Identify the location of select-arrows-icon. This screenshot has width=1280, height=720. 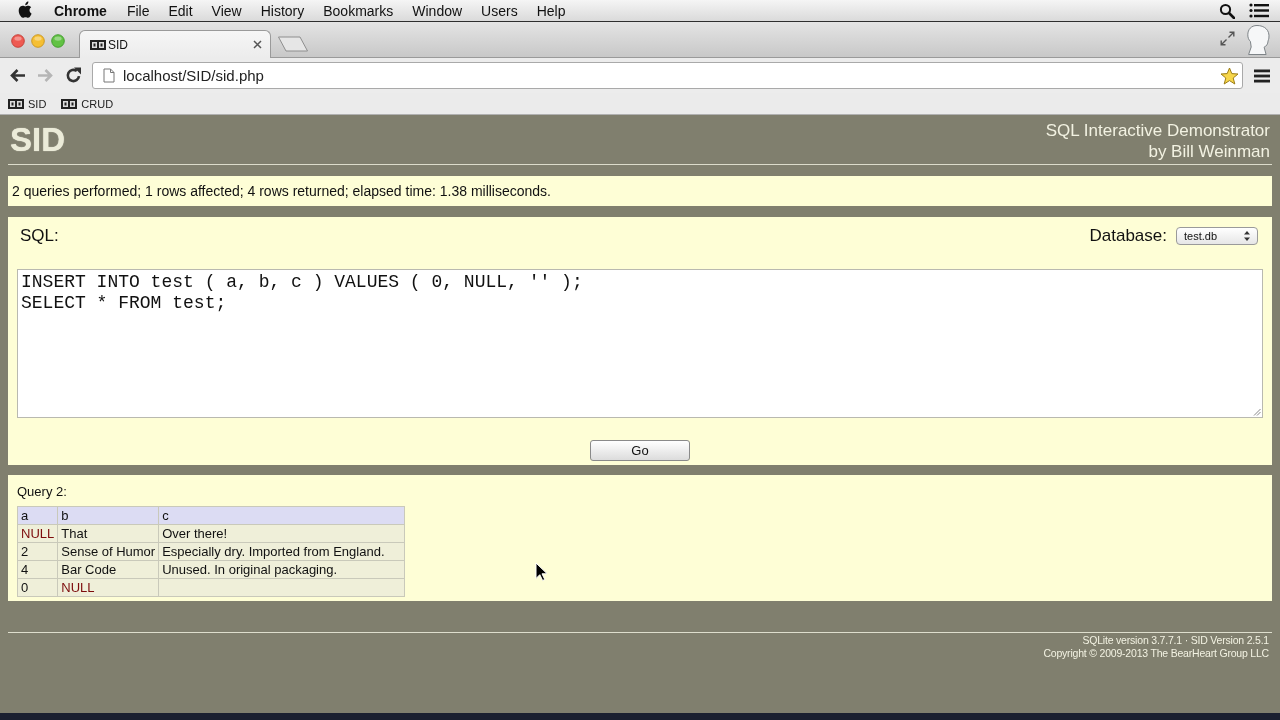
(1247, 236).